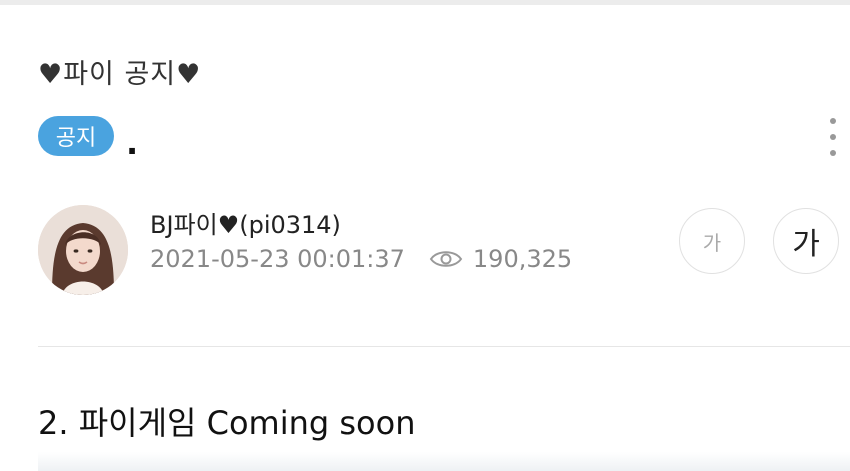  Describe the element at coordinates (806, 241) in the screenshot. I see `font-size-increase-button: 가` at that location.